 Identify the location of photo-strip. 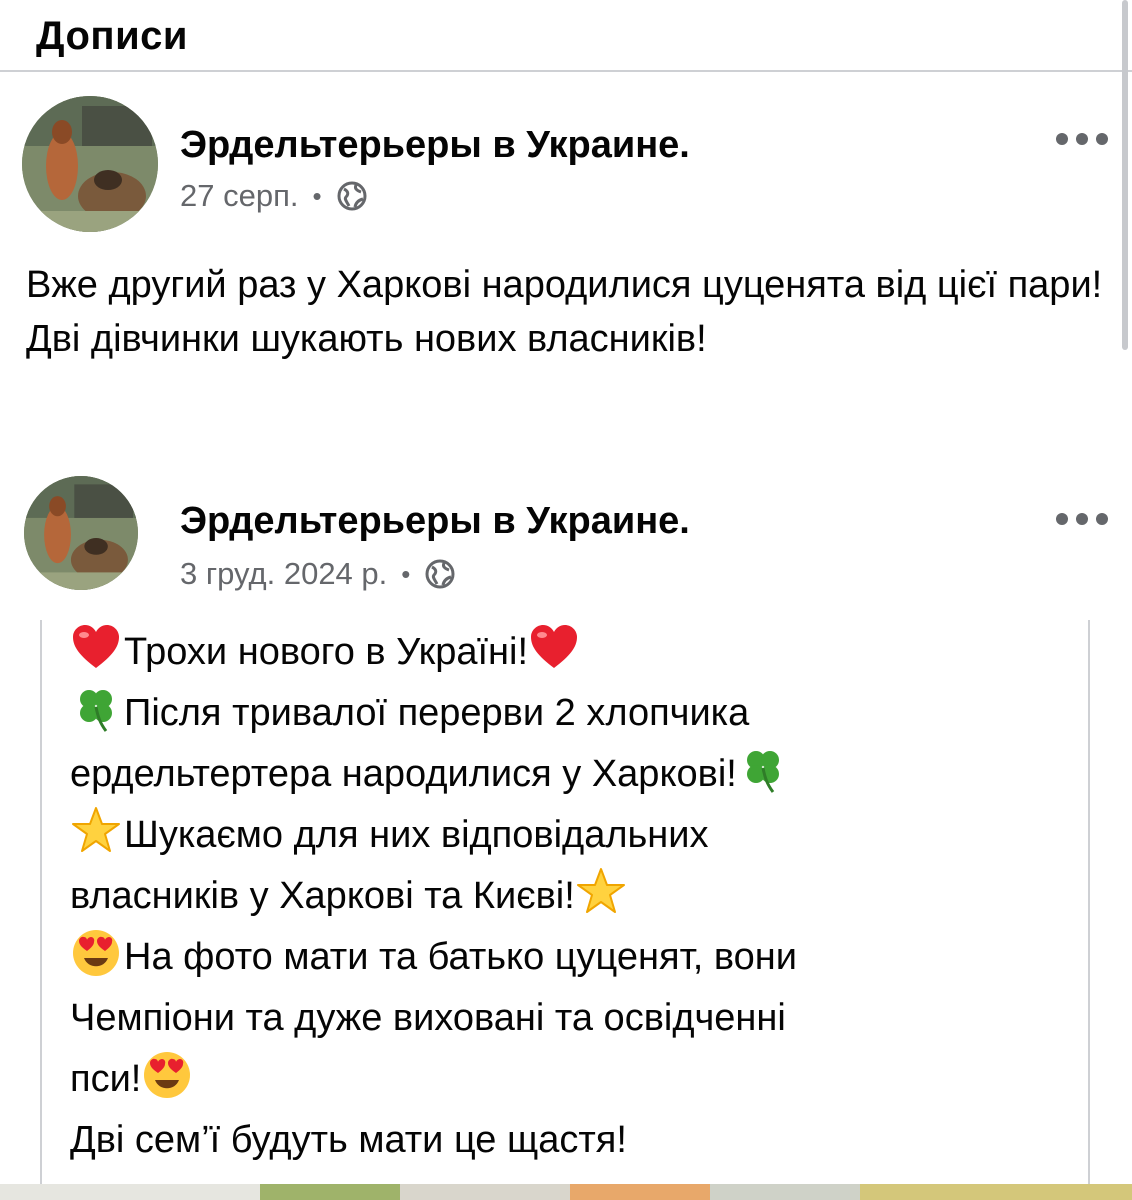
(566, 1192).